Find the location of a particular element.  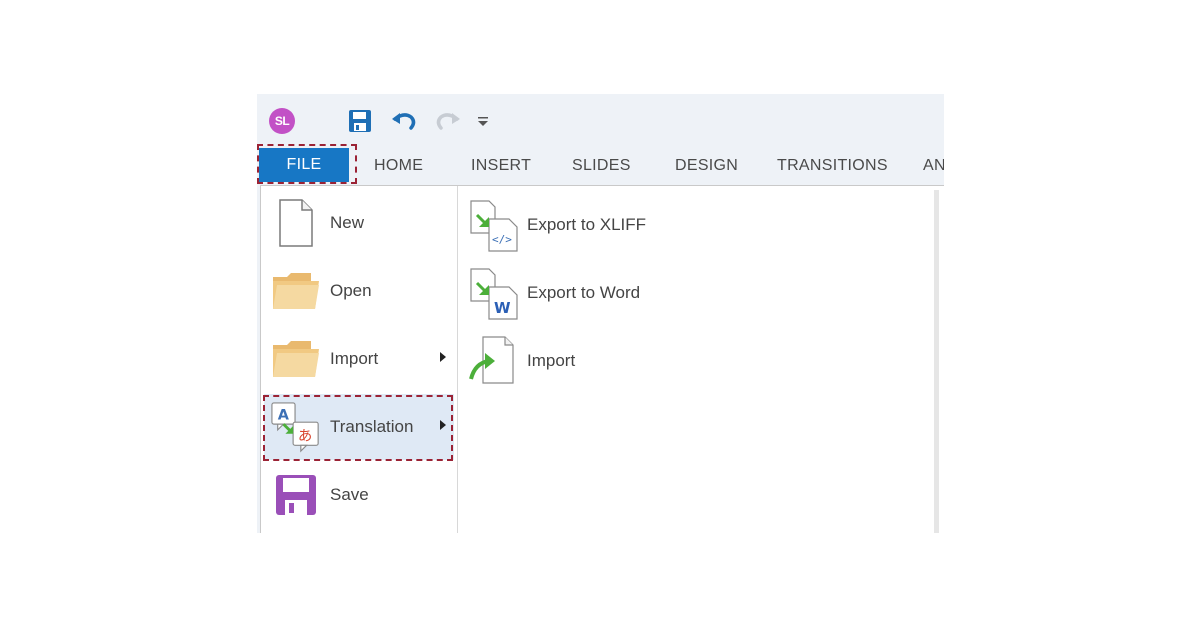

submenu-label-import: Import is located at coordinates (551, 360).